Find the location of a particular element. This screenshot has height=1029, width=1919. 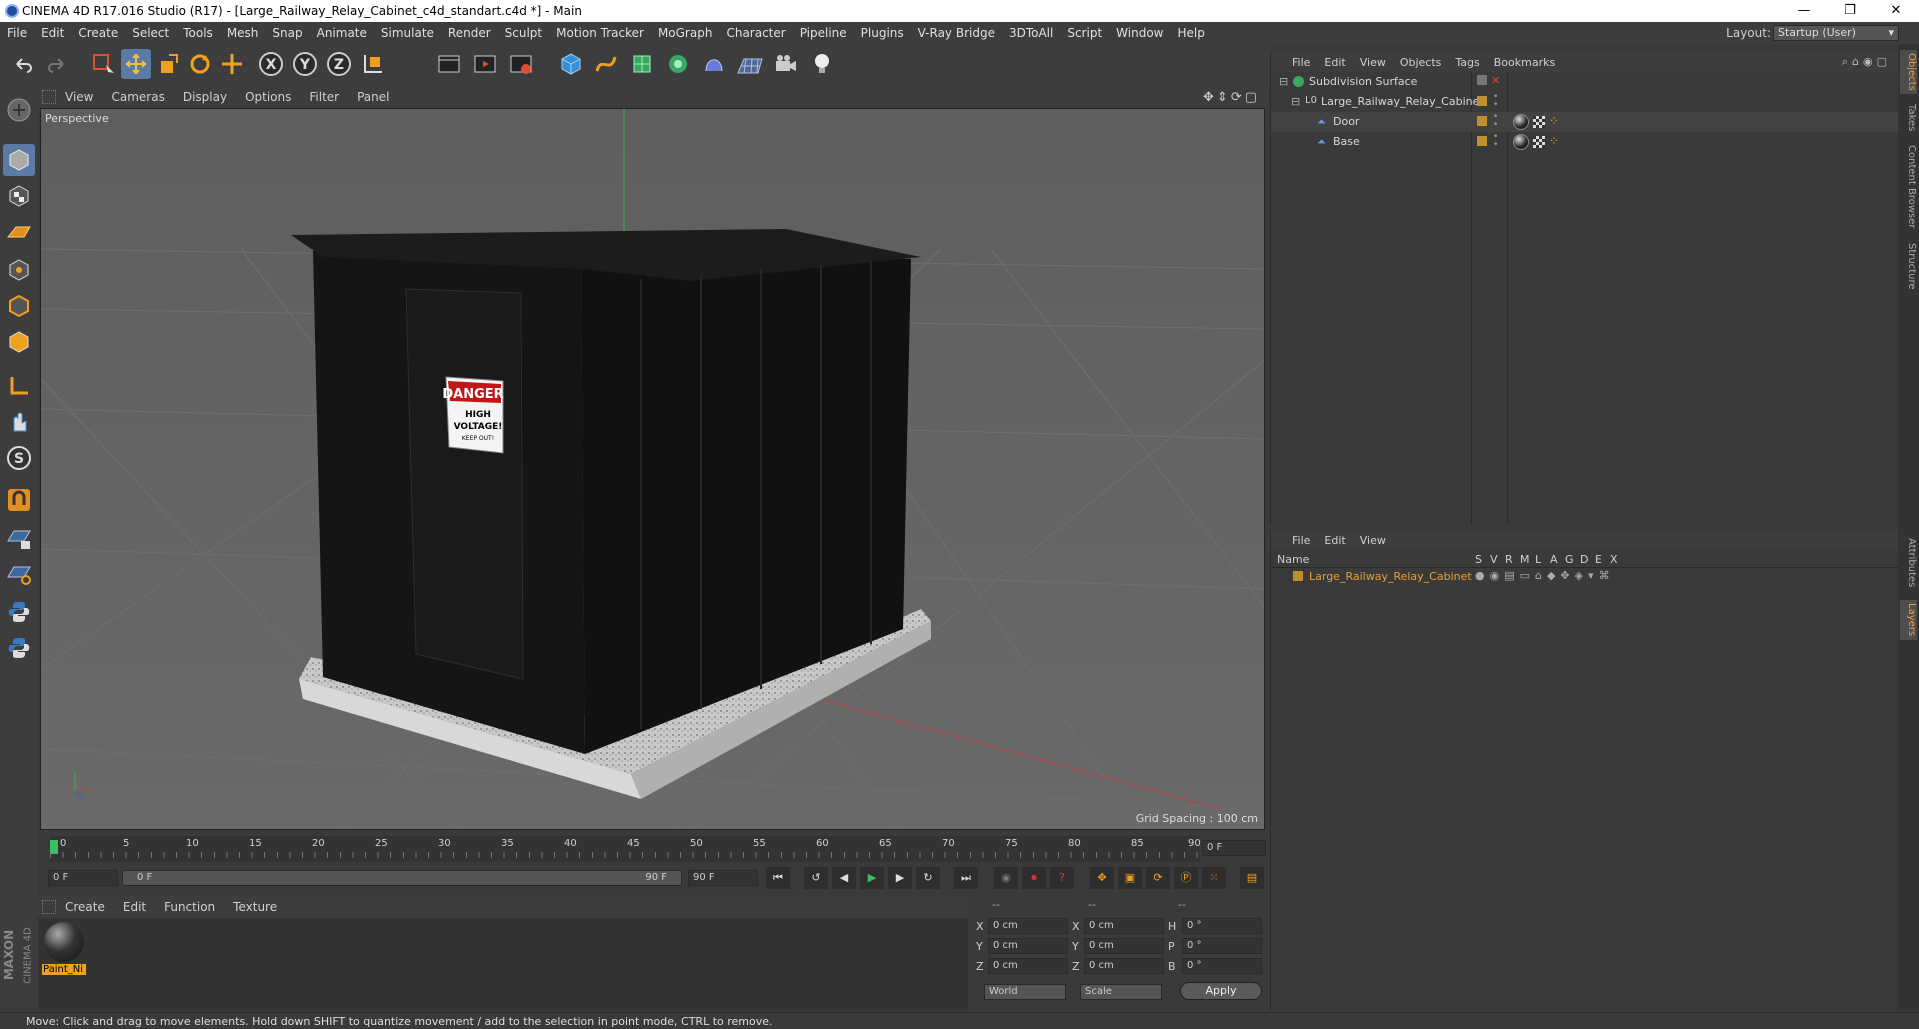

goto-start-icon: ⏮ is located at coordinates (778, 878).